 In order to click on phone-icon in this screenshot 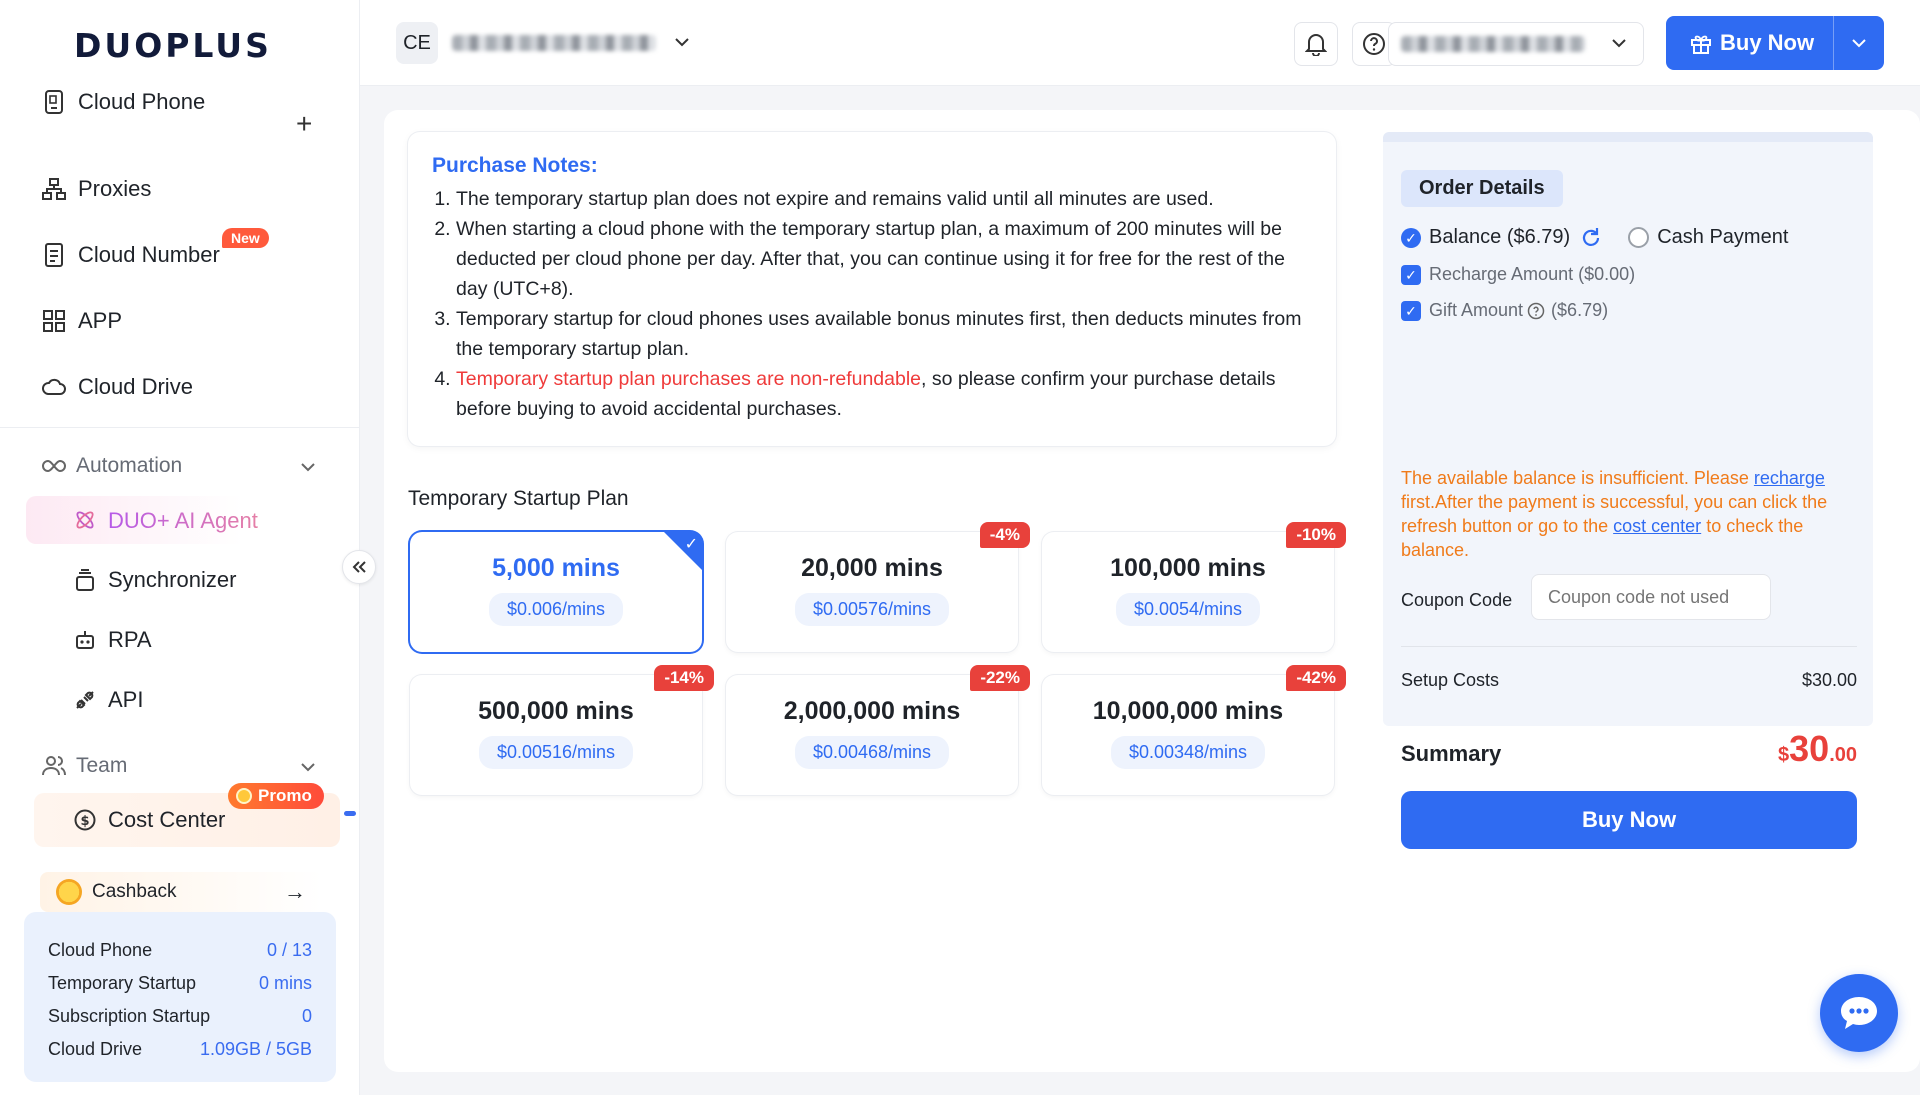, I will do `click(54, 102)`.